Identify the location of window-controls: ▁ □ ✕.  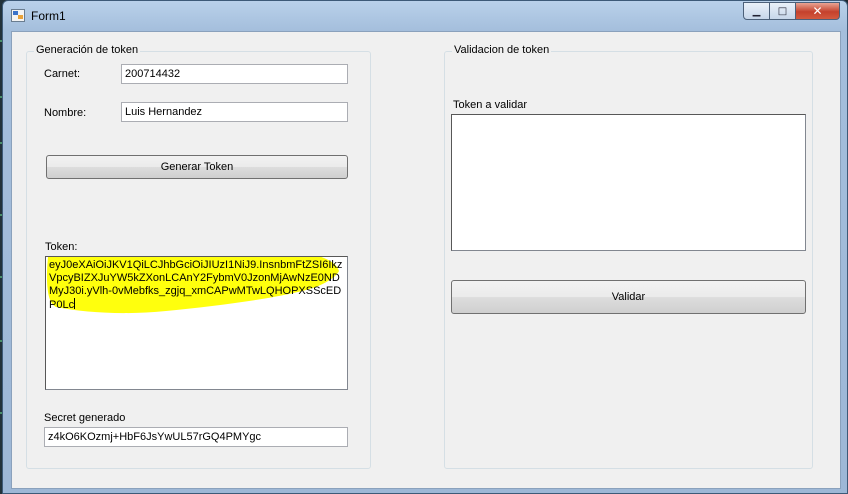
(791, 11).